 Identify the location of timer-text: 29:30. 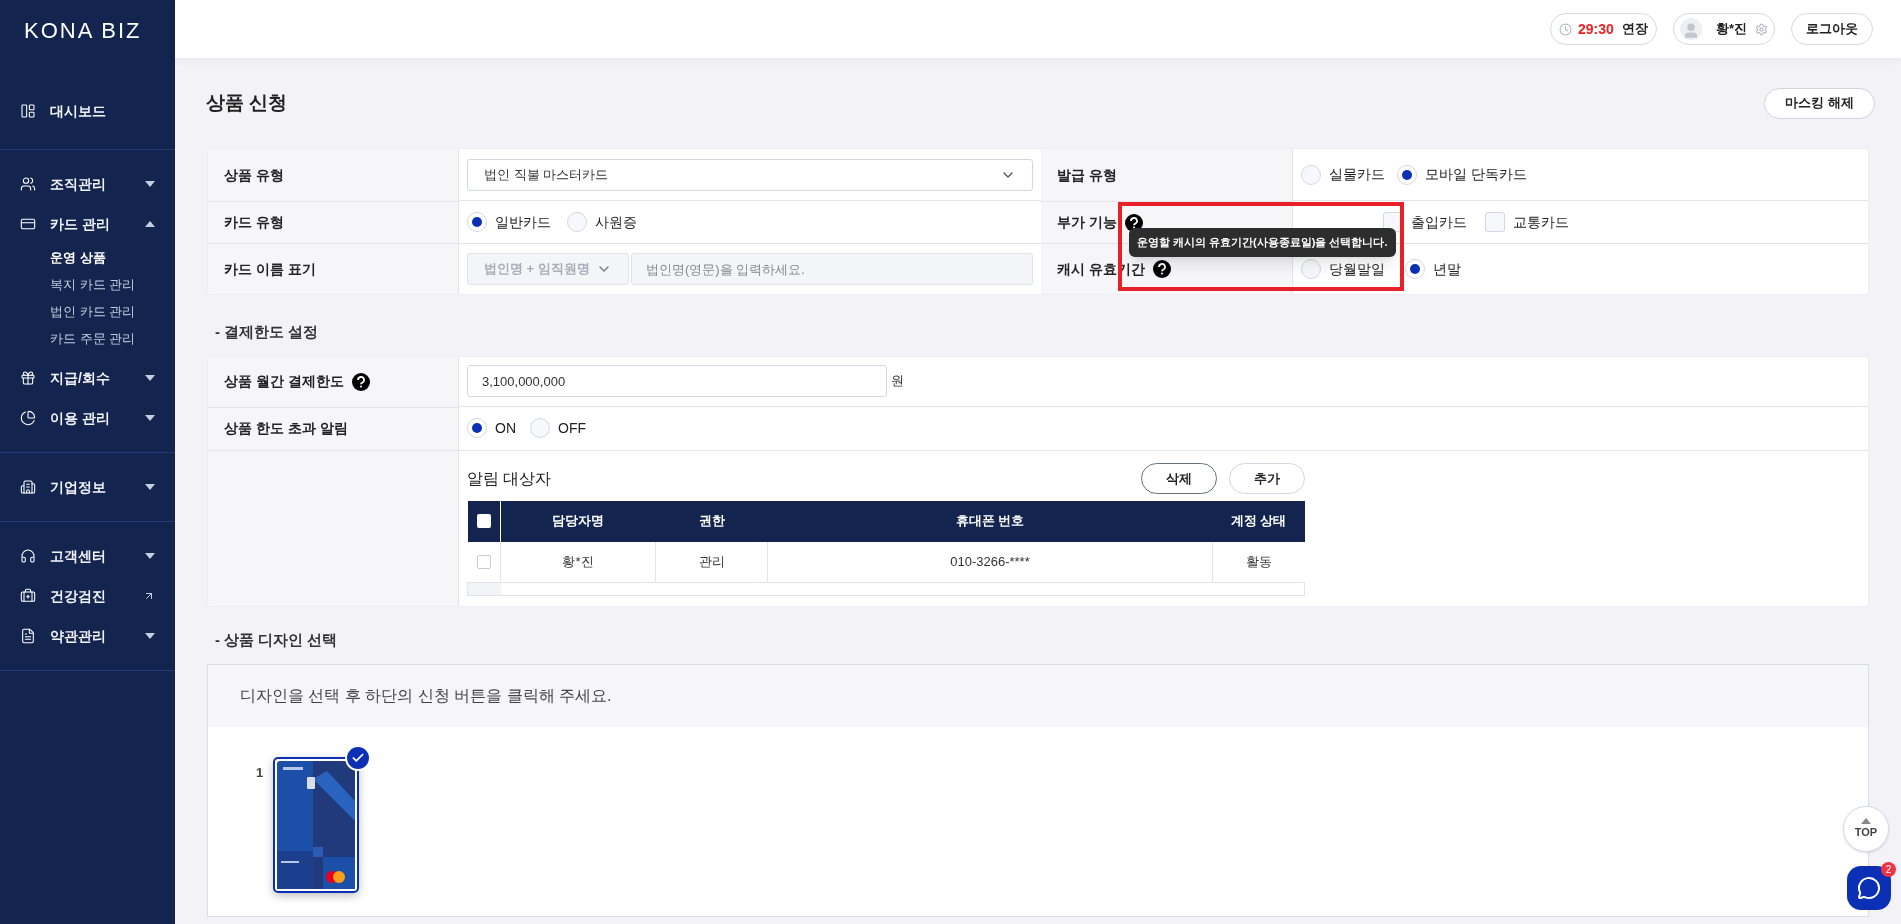
(1596, 29).